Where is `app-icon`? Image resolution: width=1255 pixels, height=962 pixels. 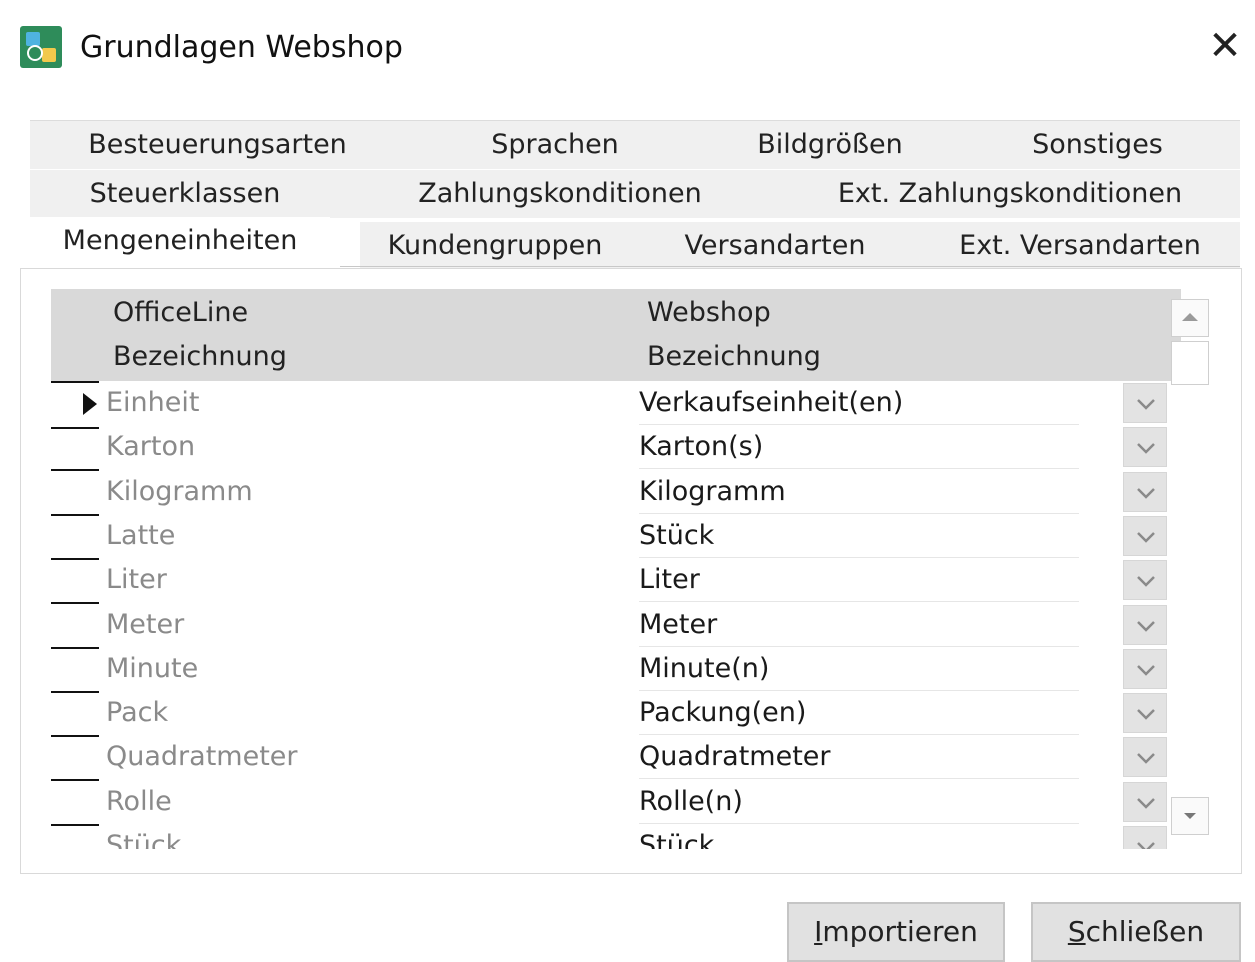 app-icon is located at coordinates (41, 47).